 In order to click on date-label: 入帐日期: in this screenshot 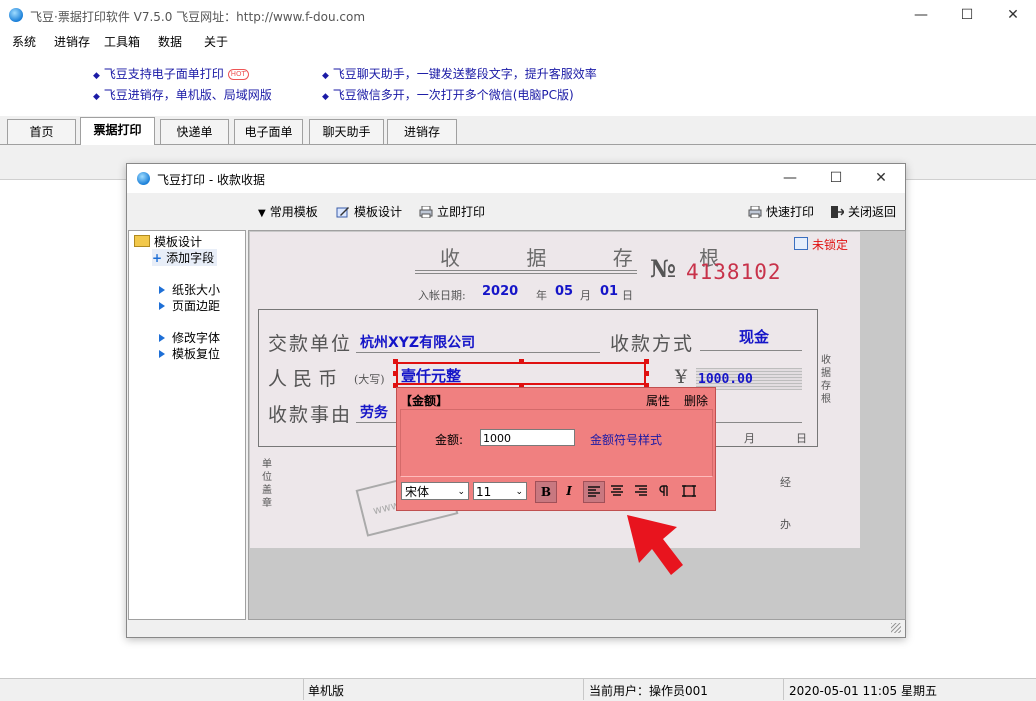, I will do `click(442, 295)`.